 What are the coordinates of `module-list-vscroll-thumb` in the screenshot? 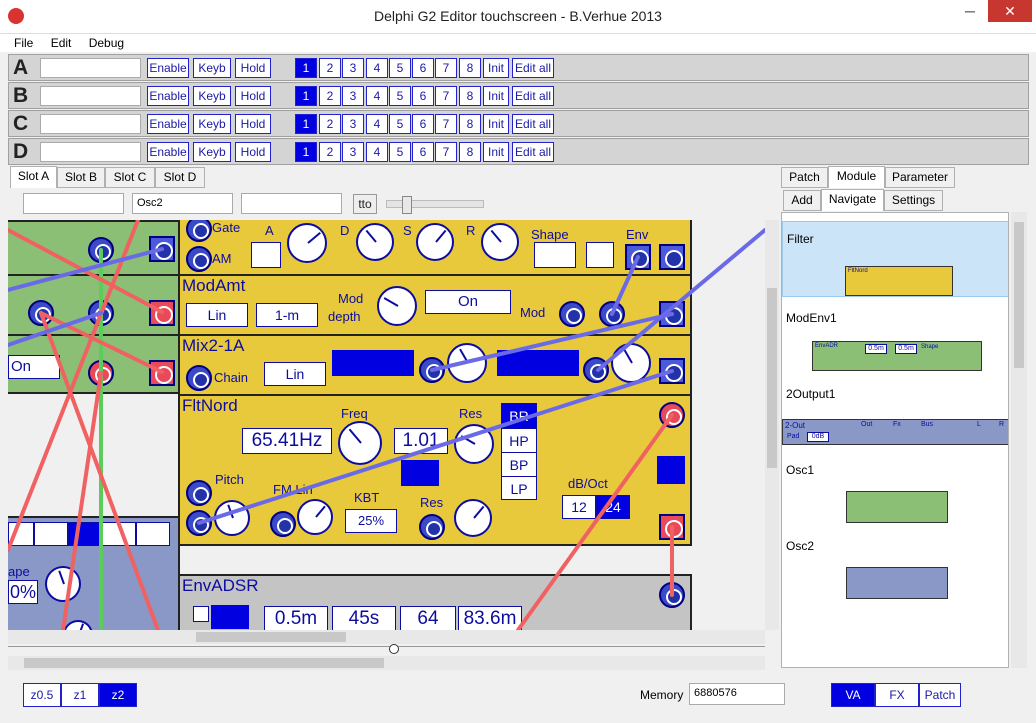 It's located at (1019, 295).